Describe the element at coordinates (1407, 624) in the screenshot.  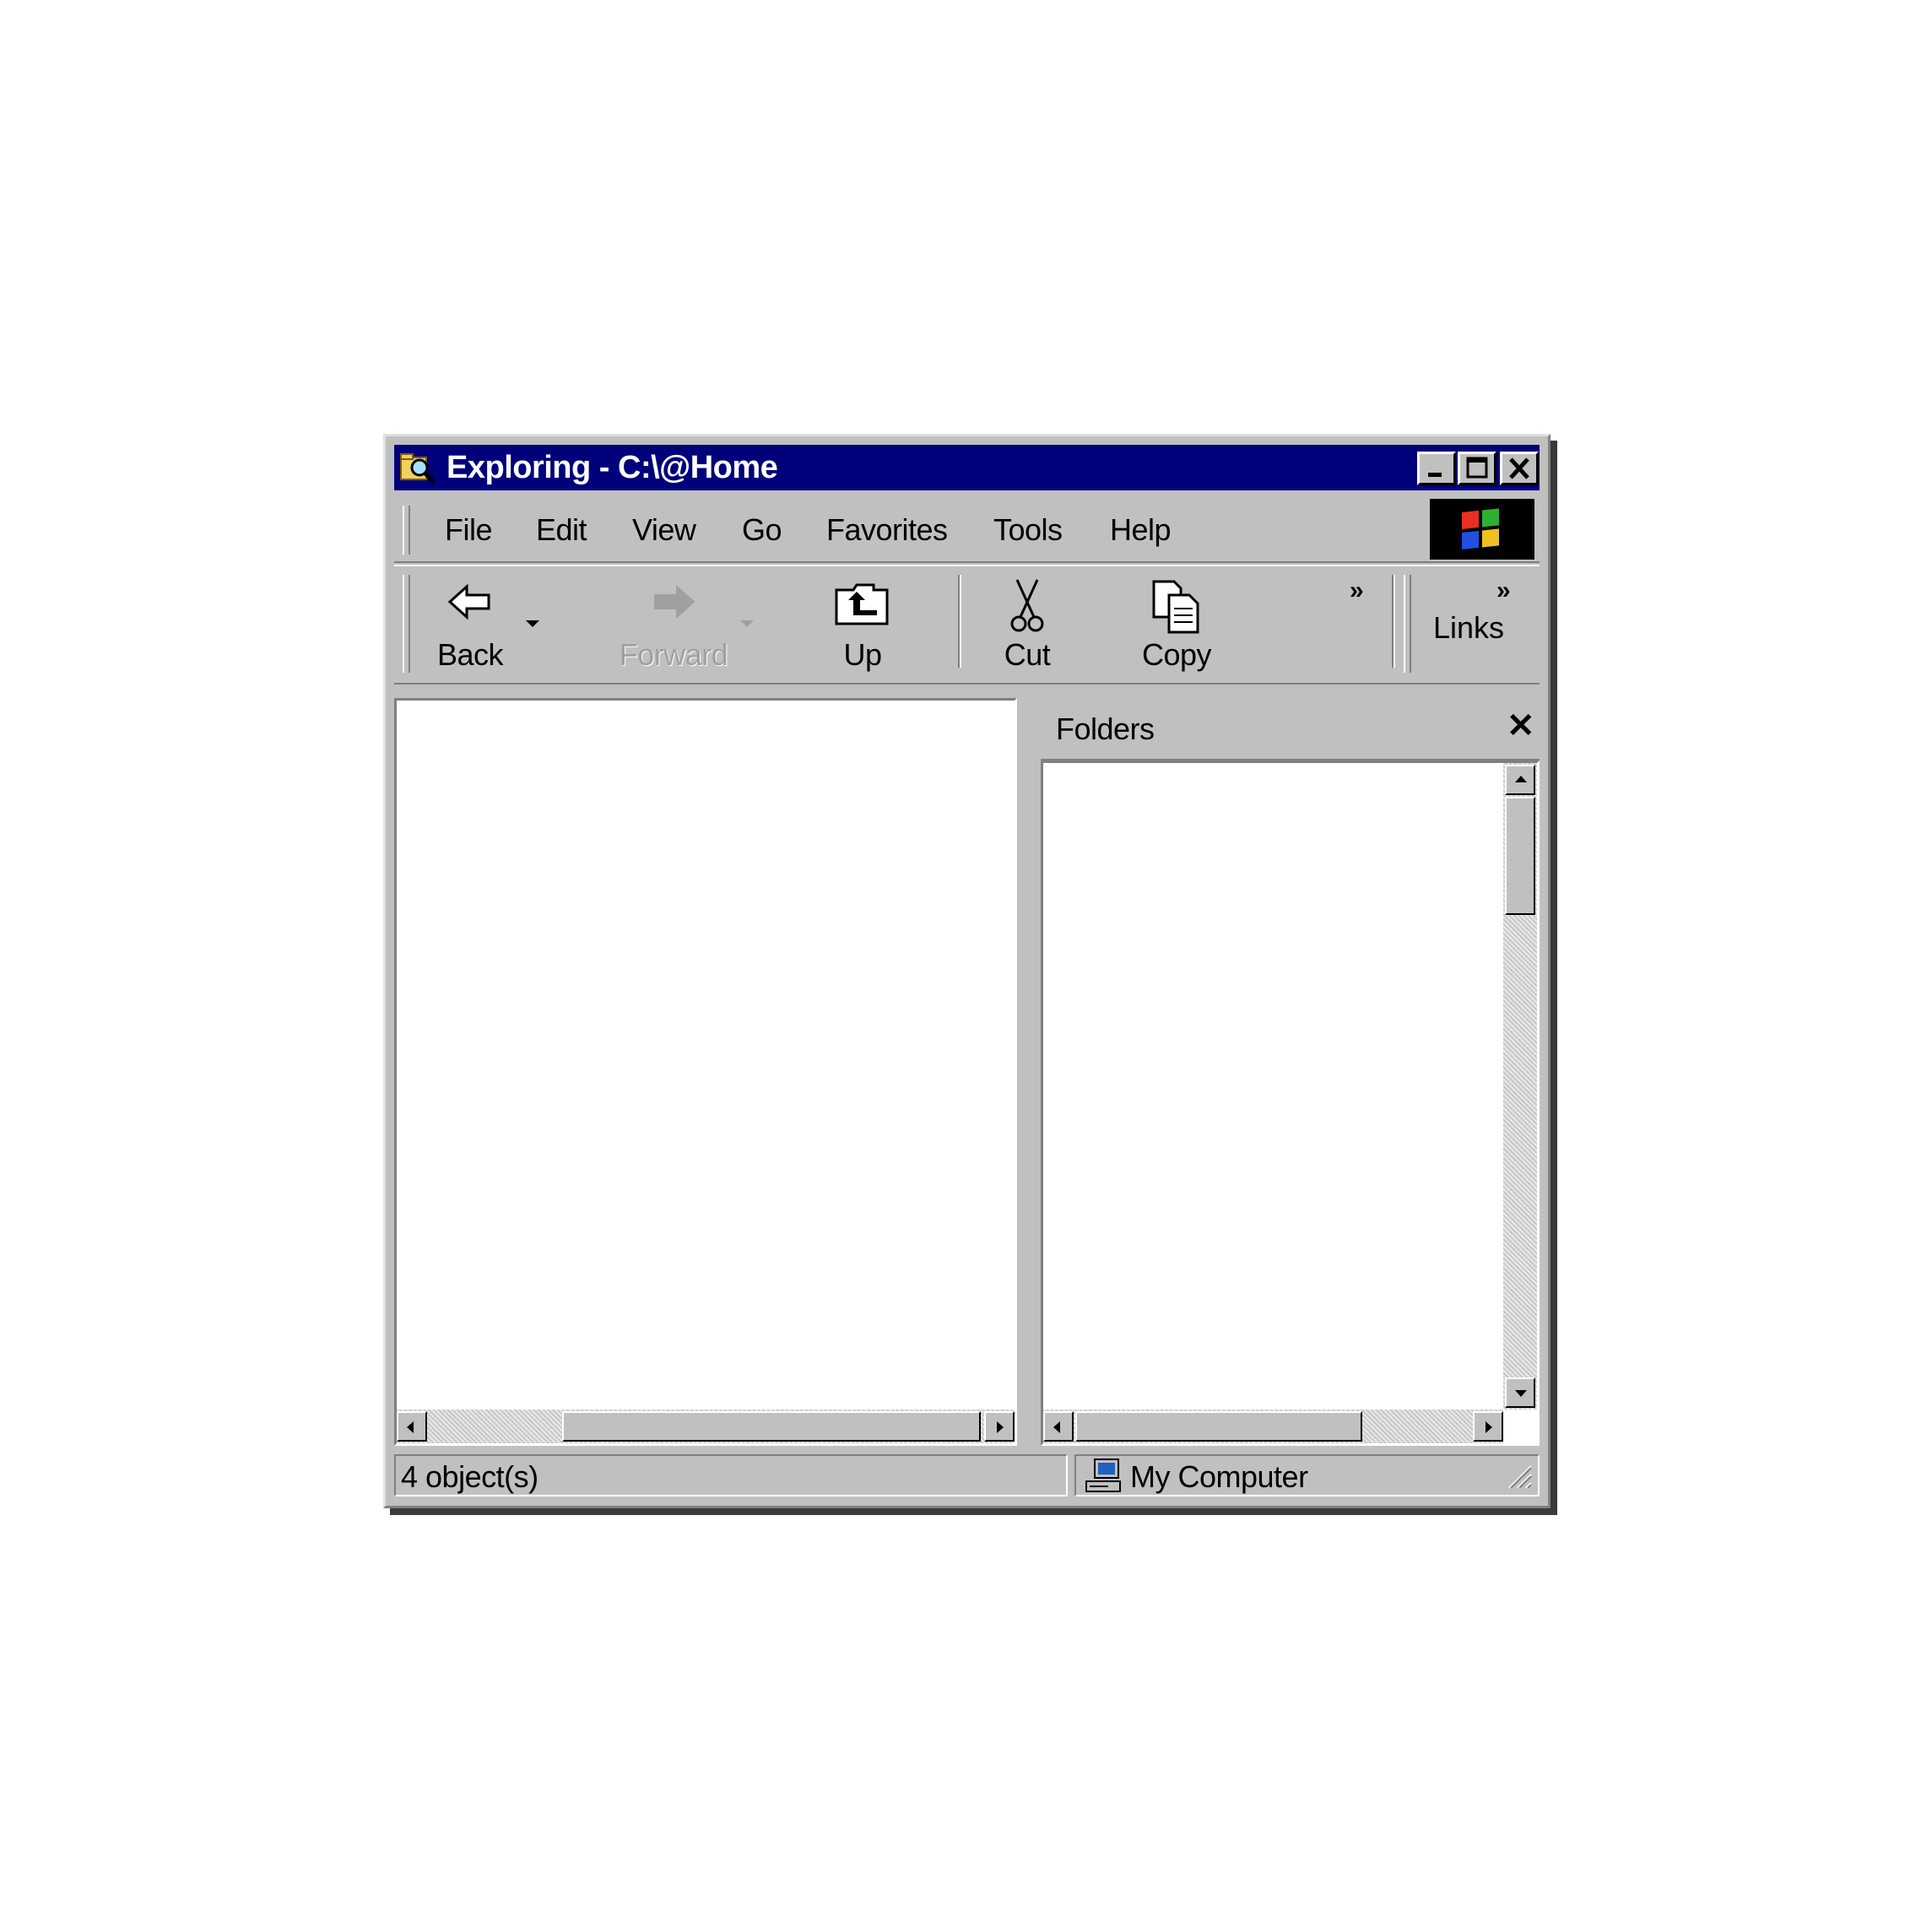
I see `links-grip` at that location.